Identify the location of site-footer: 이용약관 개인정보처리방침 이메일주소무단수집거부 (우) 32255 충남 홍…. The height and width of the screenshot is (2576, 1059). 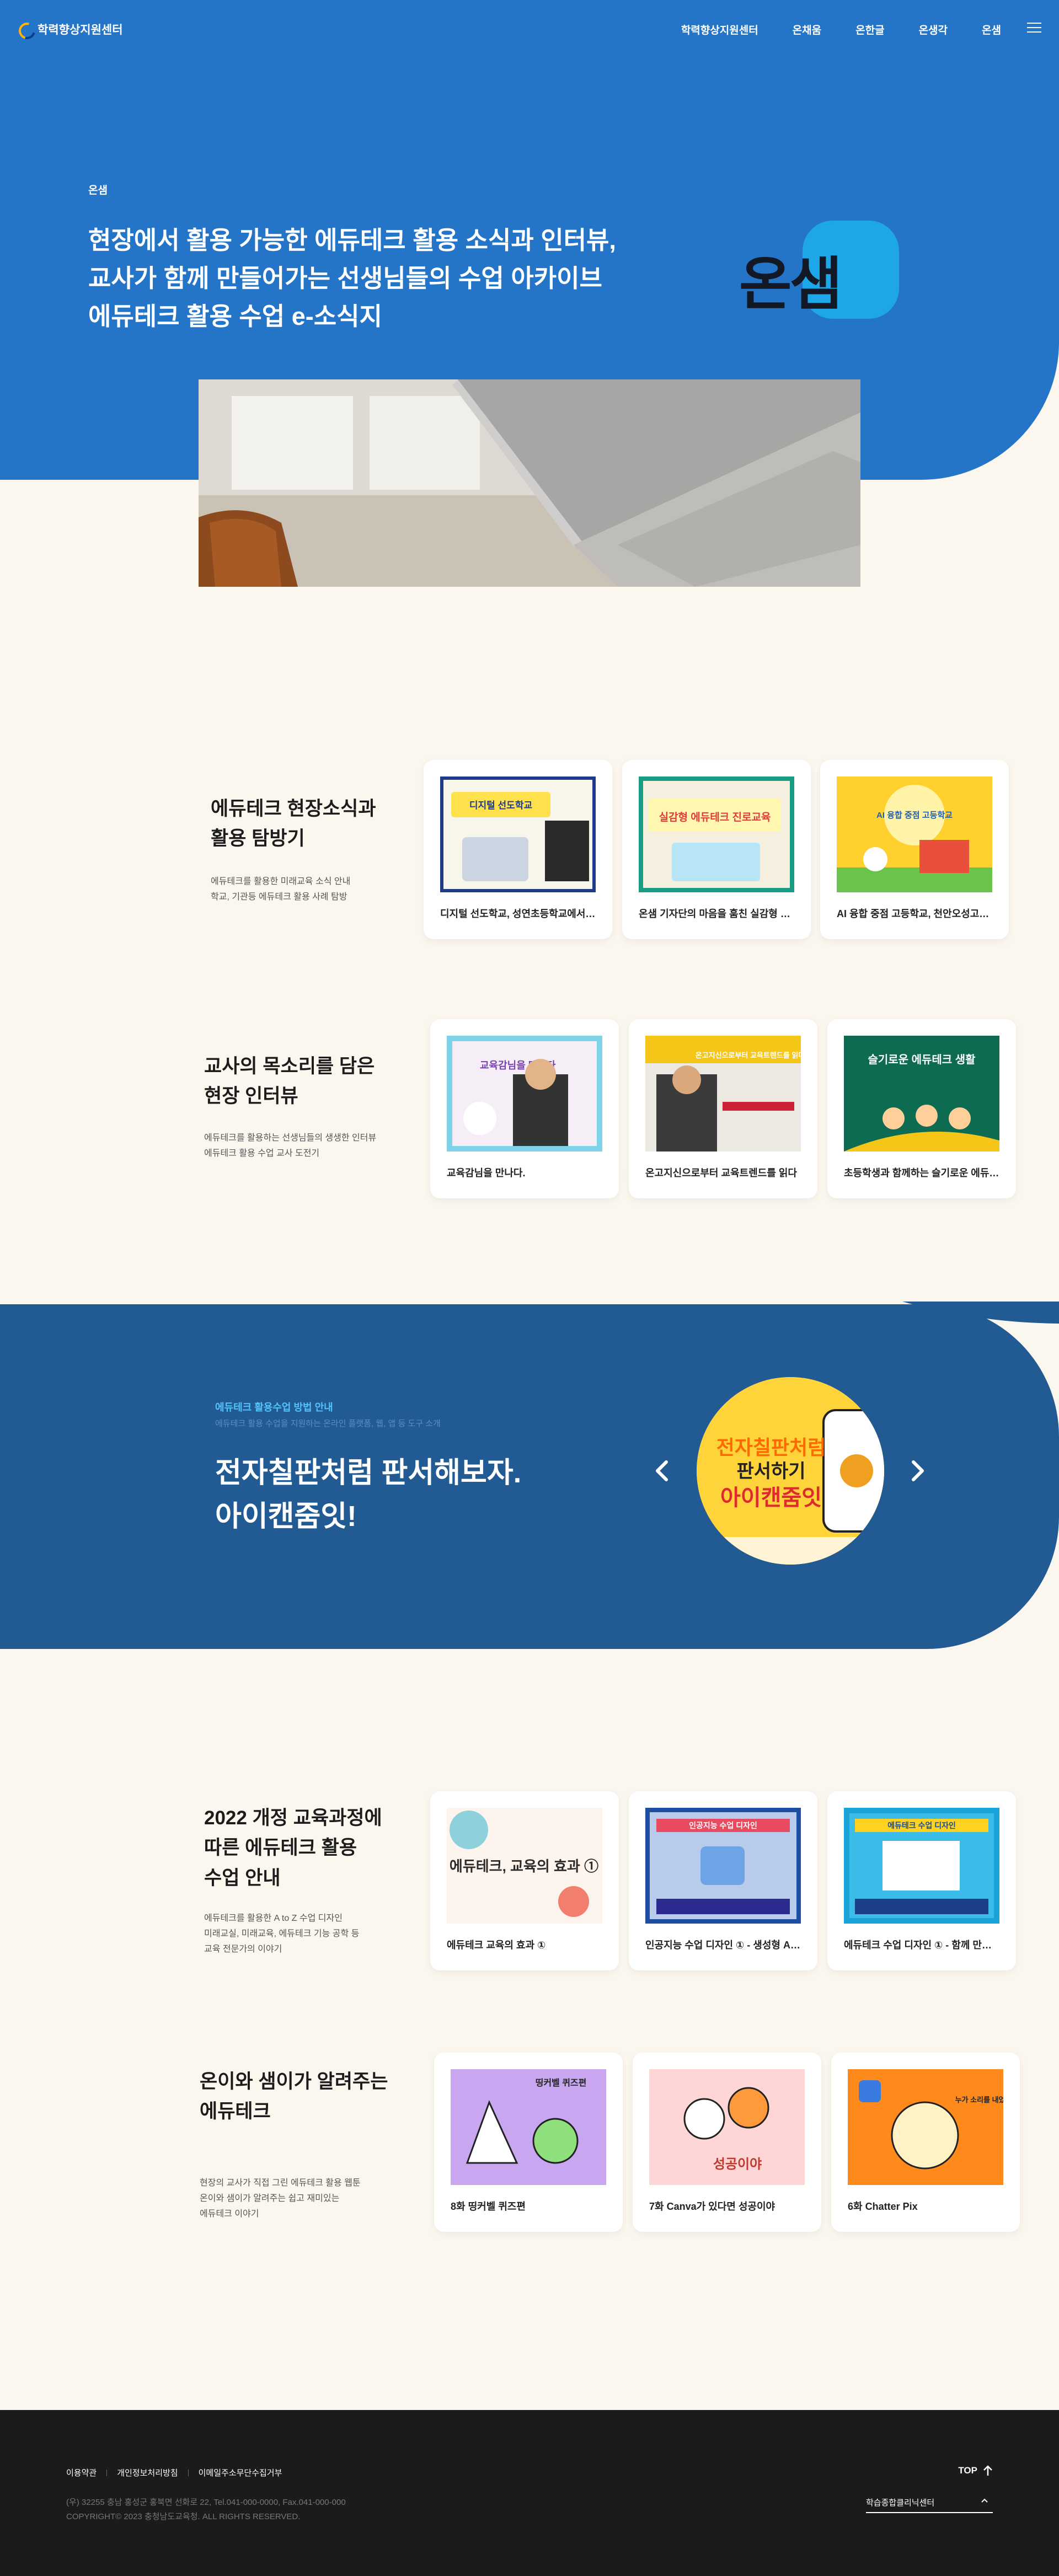
(529, 2493).